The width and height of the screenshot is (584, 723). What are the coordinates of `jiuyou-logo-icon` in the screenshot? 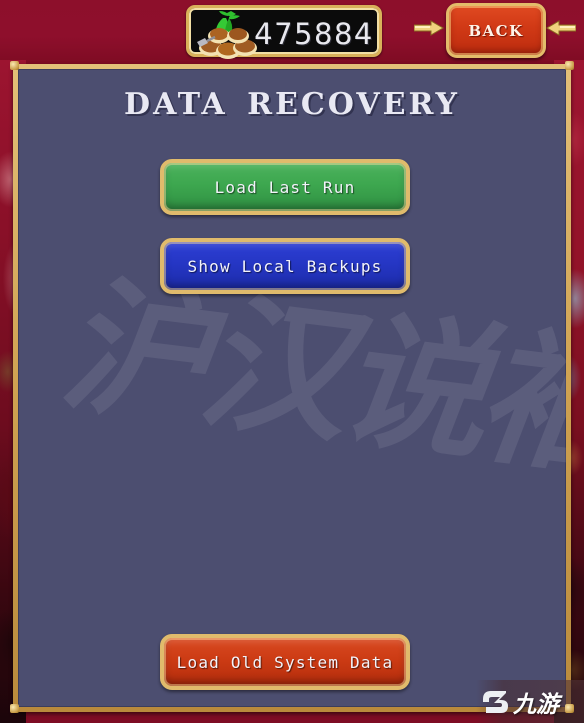 It's located at (495, 702).